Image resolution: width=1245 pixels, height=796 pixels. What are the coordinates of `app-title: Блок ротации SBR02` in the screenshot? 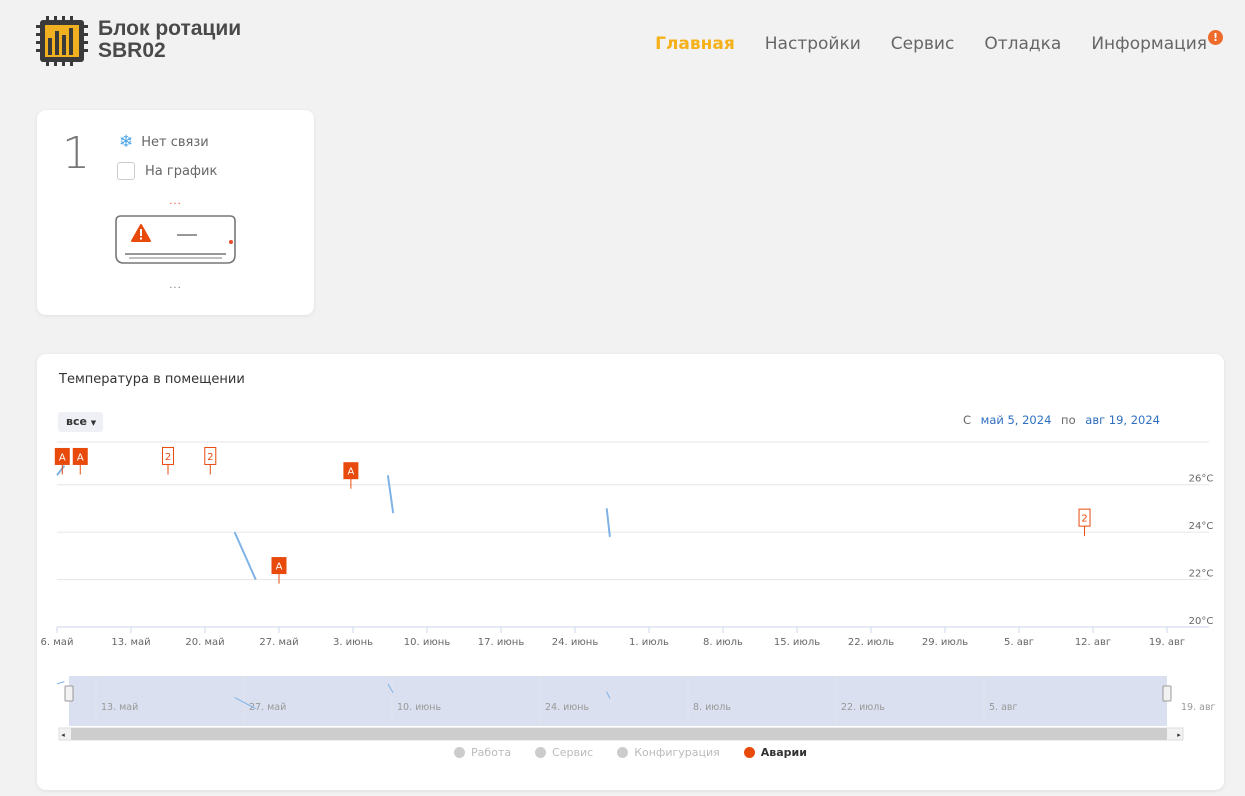 It's located at (169, 40).